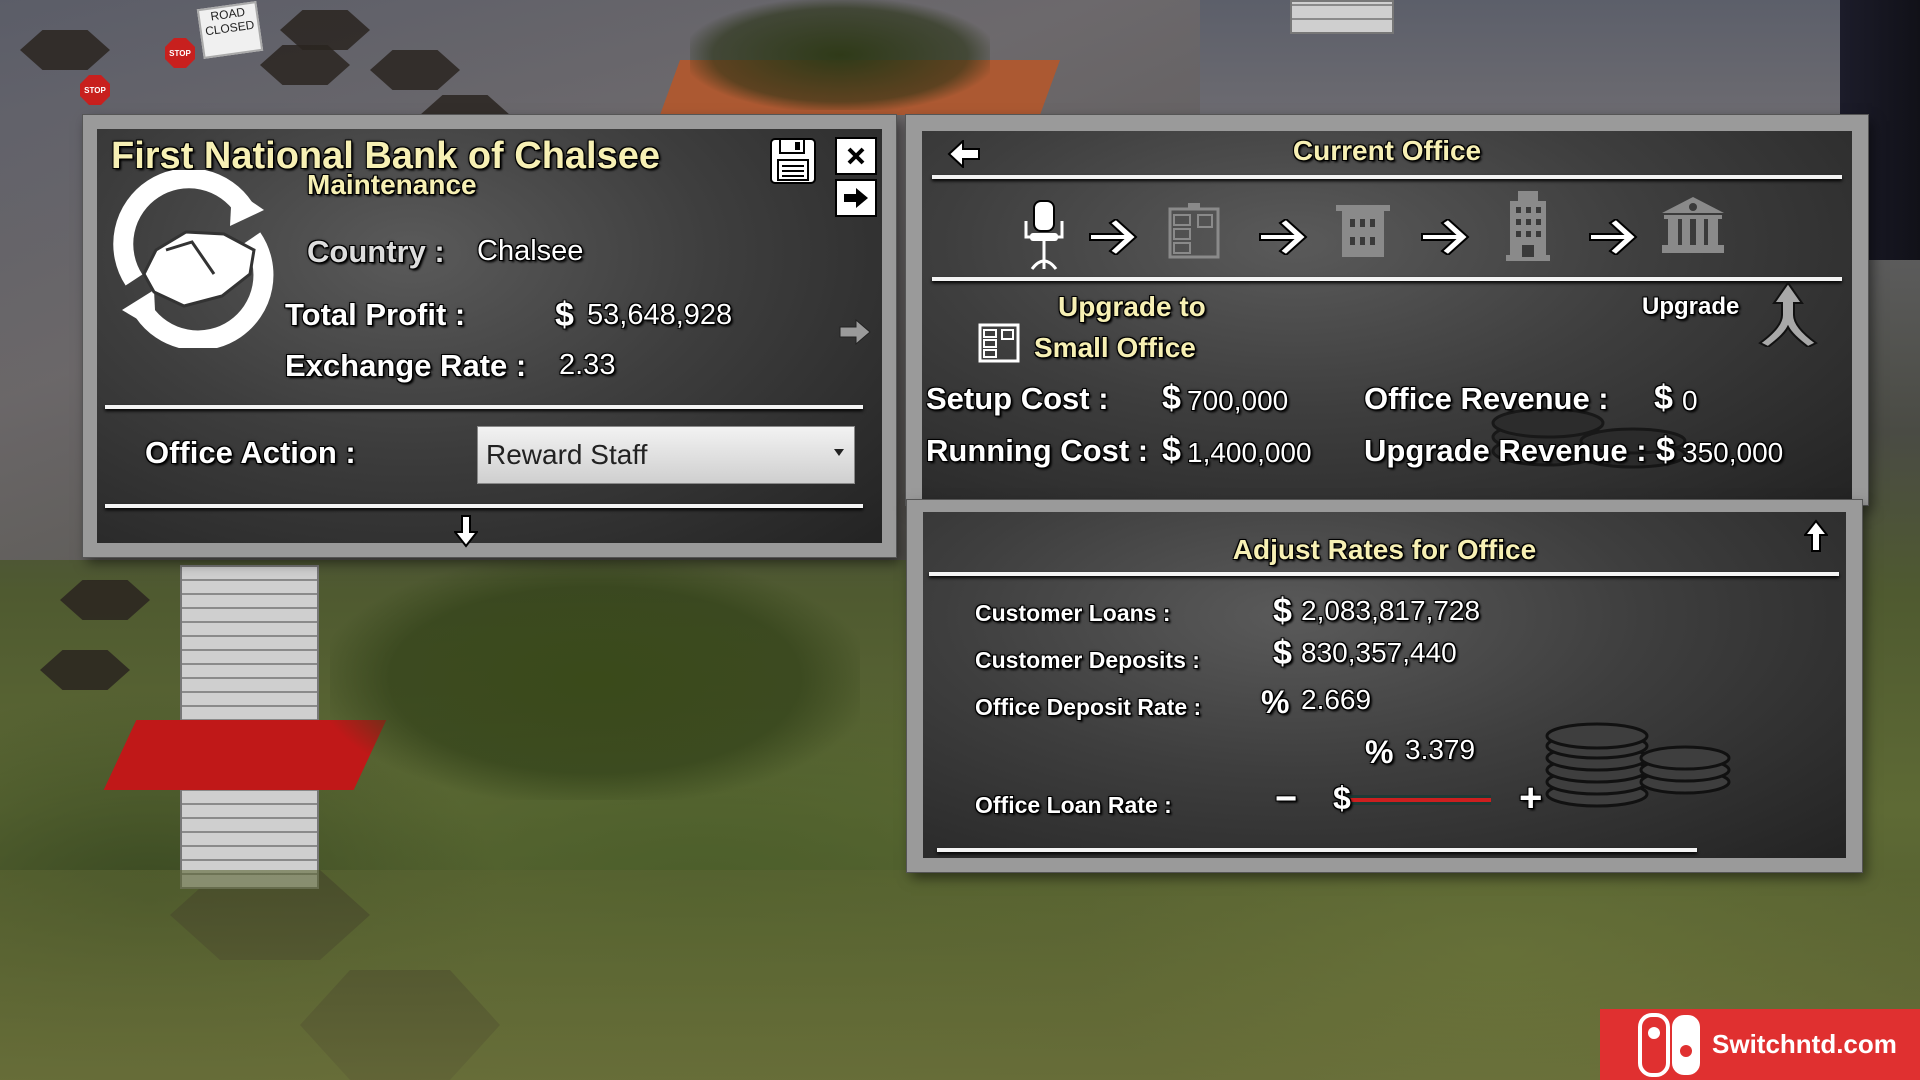 The width and height of the screenshot is (1920, 1080). I want to click on current-office-title: Current Office, so click(1387, 150).